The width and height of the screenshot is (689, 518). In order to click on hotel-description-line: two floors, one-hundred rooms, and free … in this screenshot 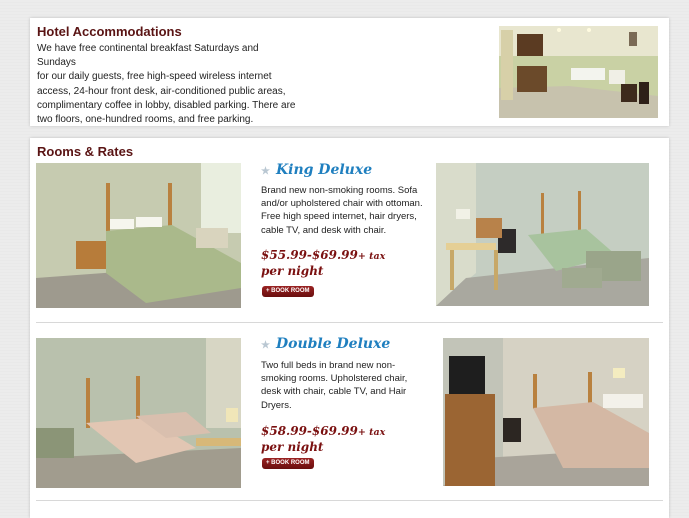, I will do `click(145, 120)`.